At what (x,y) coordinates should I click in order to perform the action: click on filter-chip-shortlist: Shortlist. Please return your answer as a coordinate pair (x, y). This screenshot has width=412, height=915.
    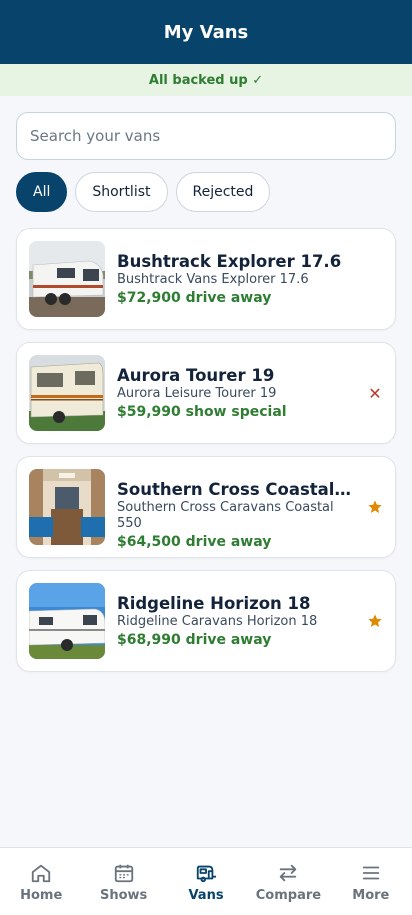
    Looking at the image, I should click on (121, 192).